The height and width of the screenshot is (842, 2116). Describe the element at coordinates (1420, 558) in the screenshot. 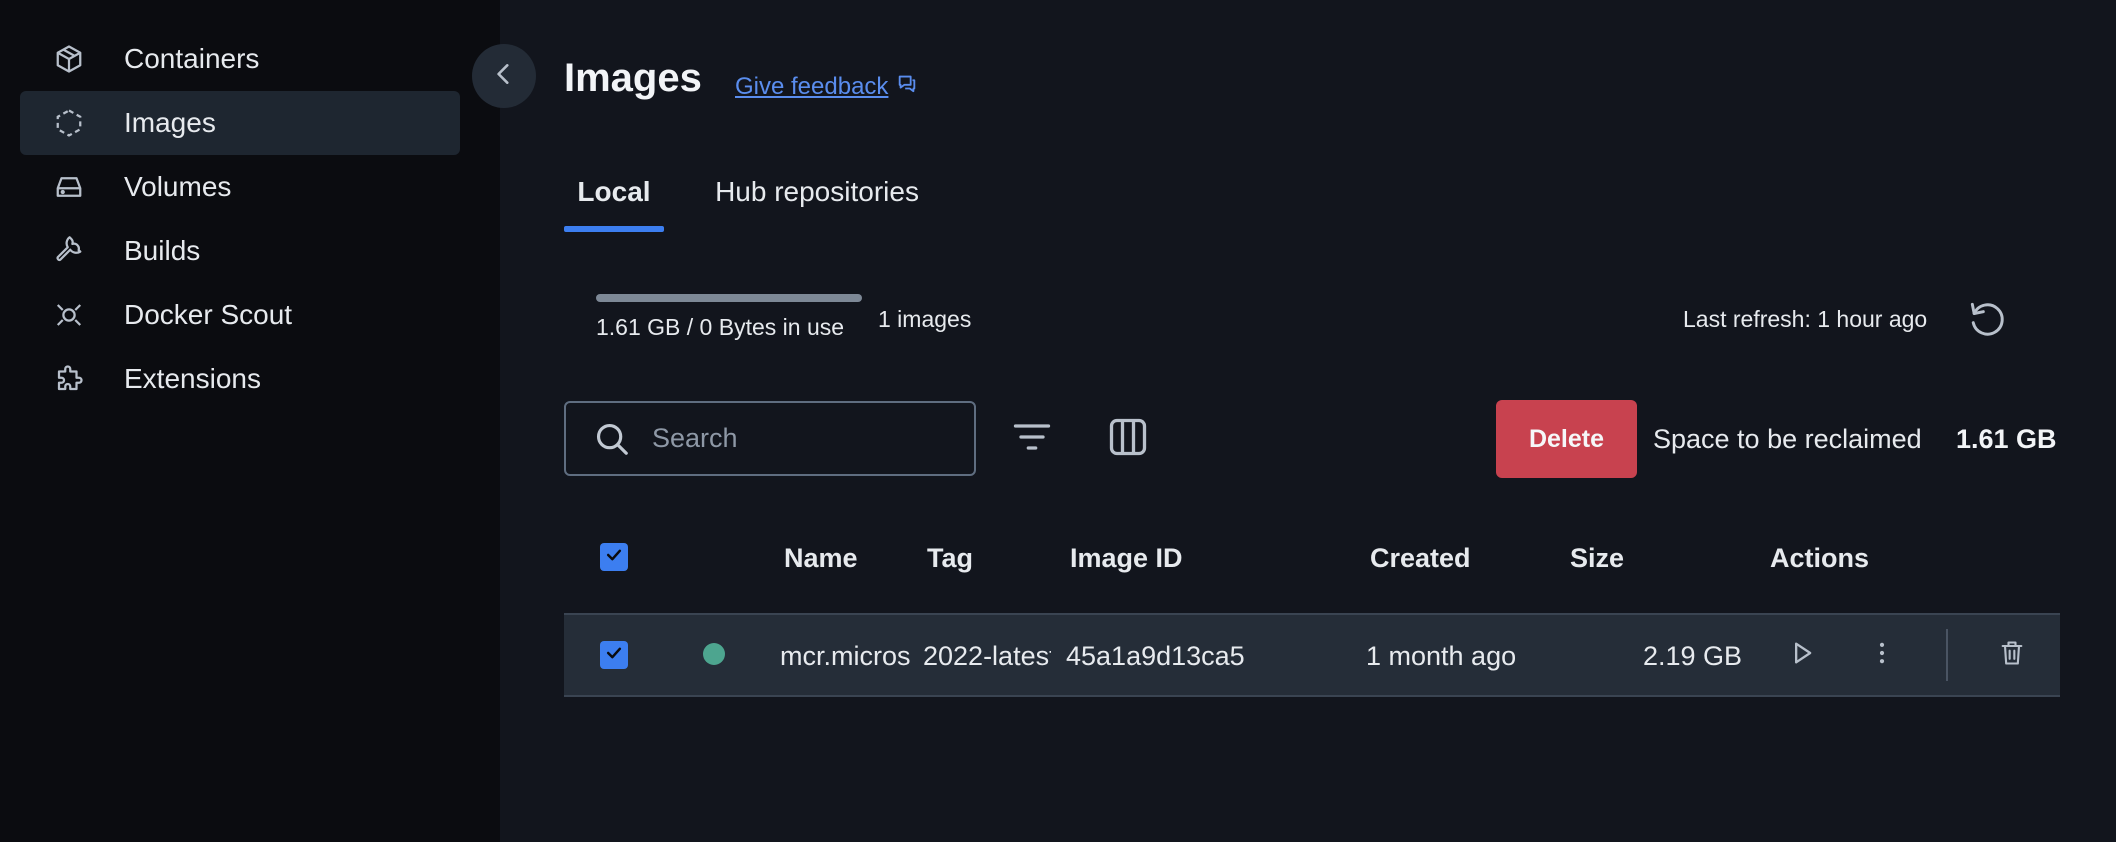

I see `column-header-created: Created` at that location.